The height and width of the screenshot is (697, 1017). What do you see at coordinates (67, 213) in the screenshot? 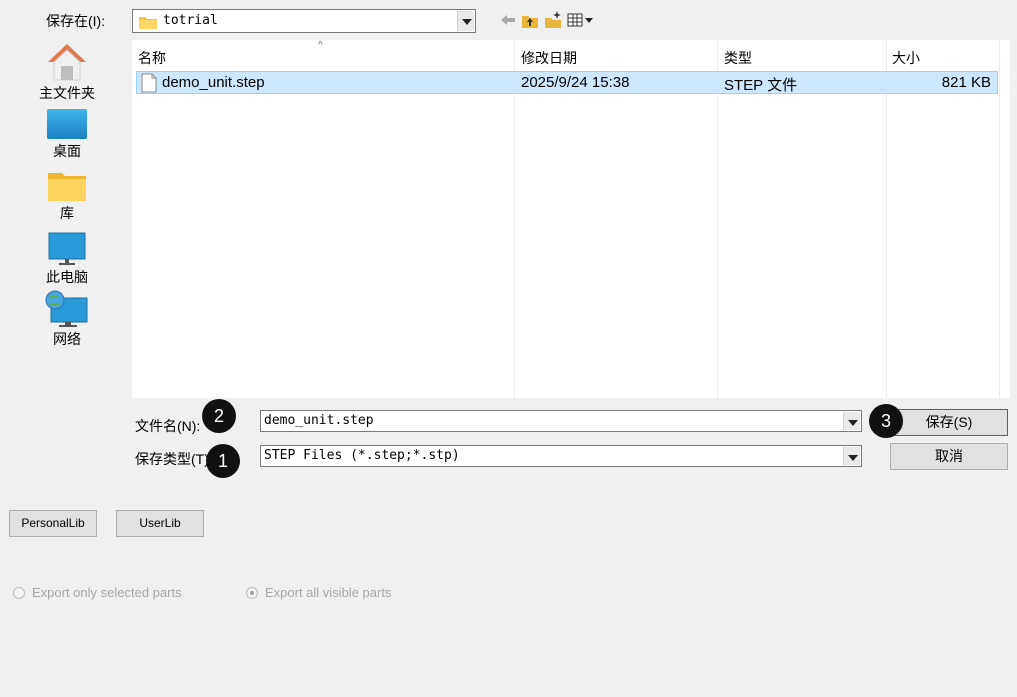
I see `place-label: 库` at bounding box center [67, 213].